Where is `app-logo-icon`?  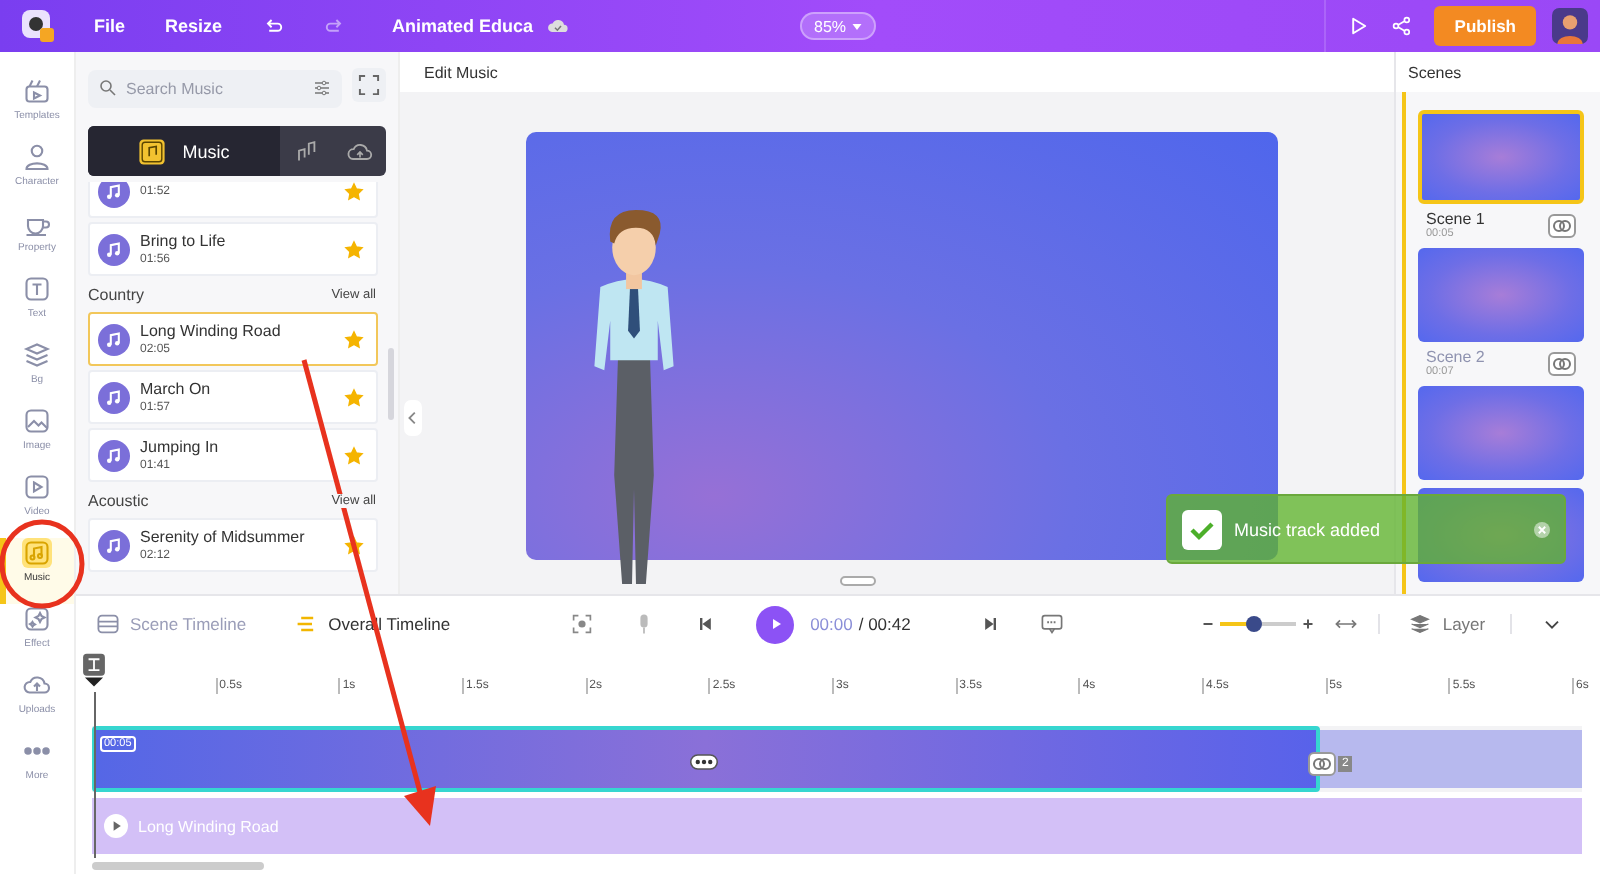 app-logo-icon is located at coordinates (38, 26).